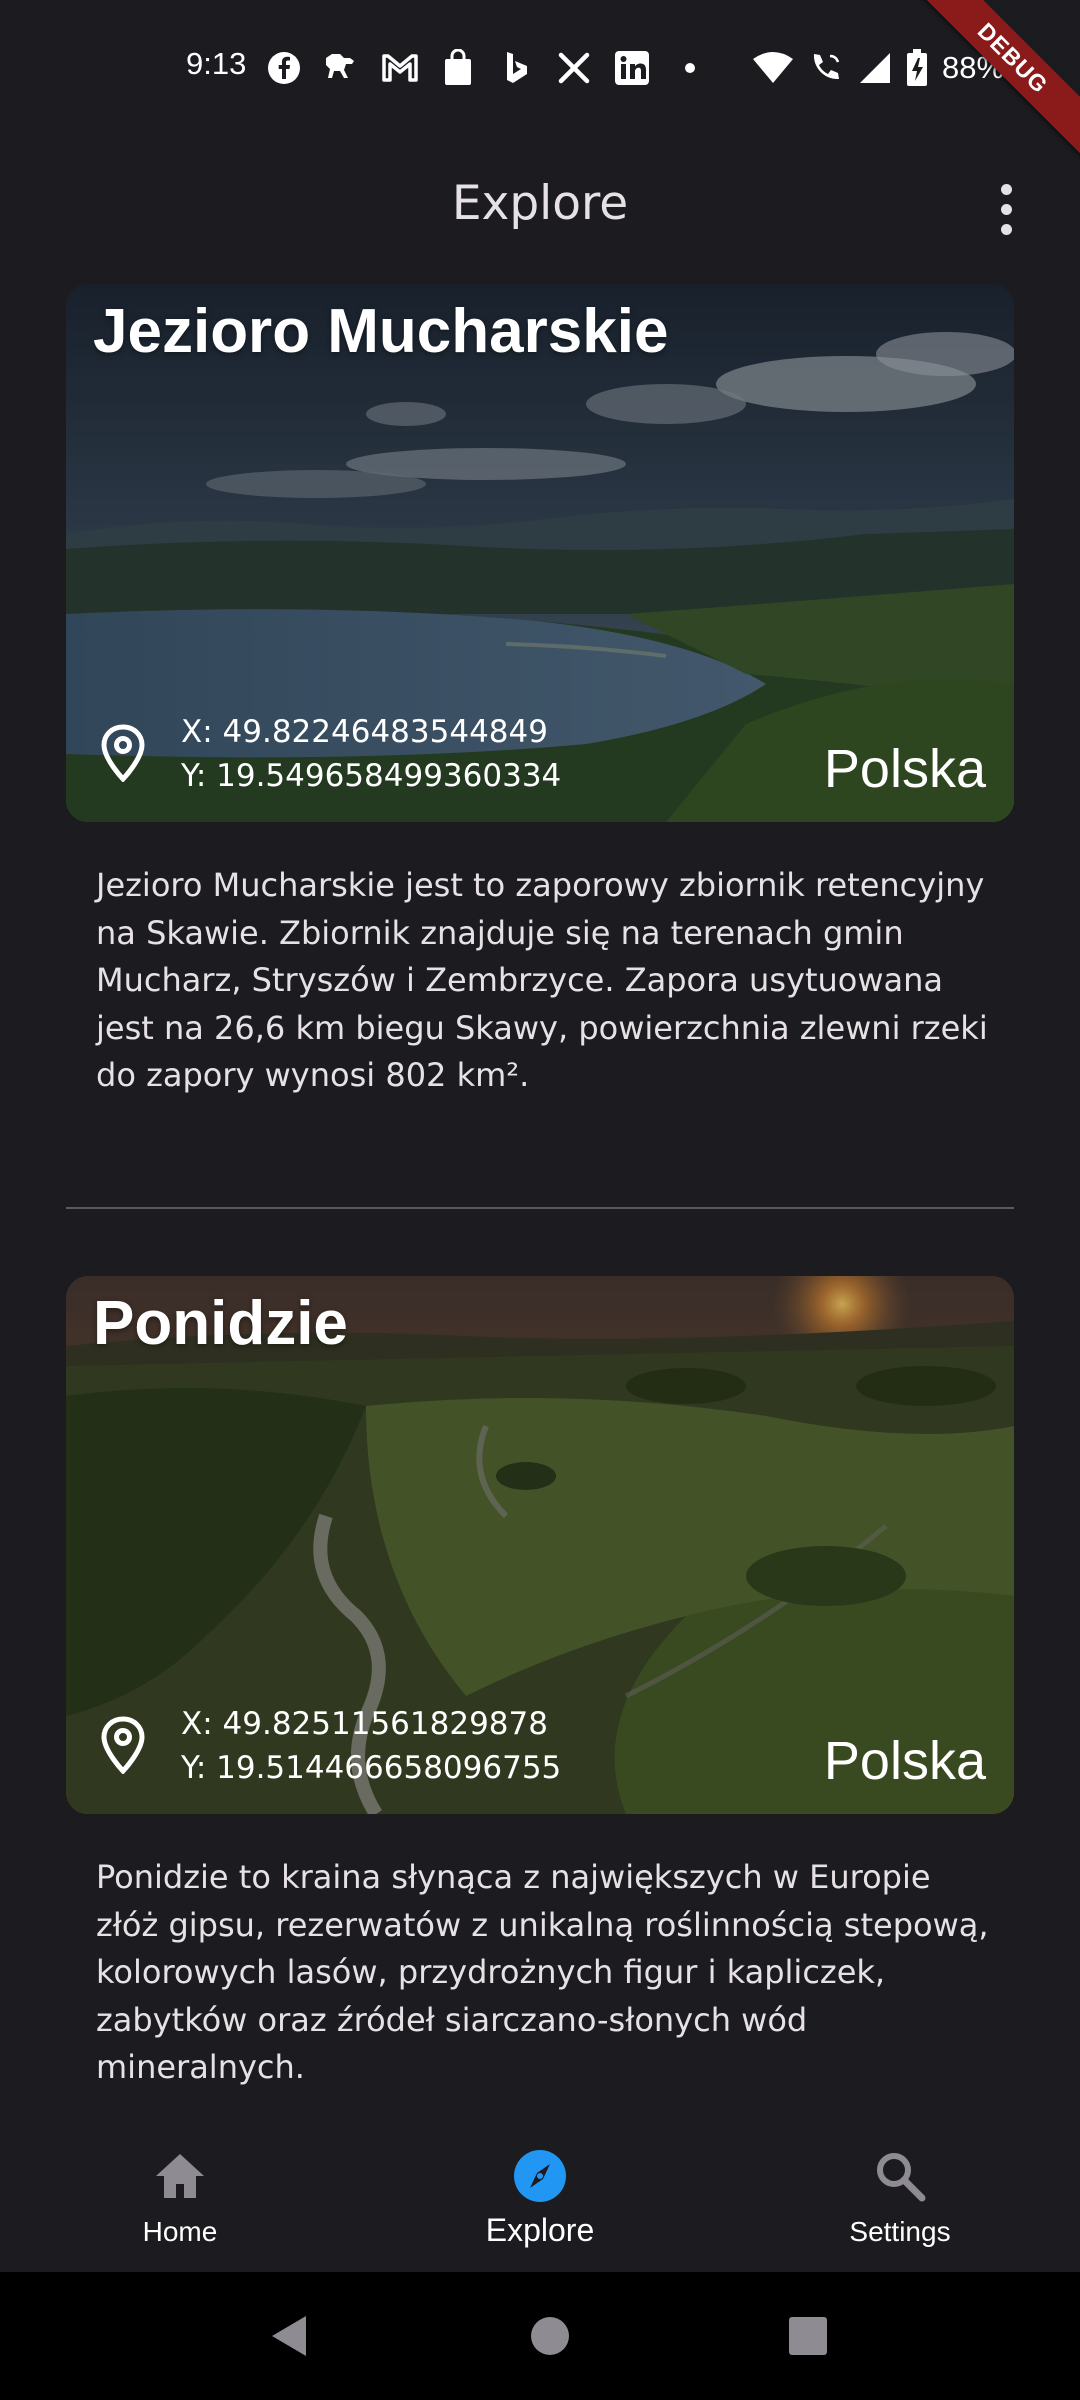 The image size is (1080, 2400). I want to click on recents-square-icon, so click(808, 2336).